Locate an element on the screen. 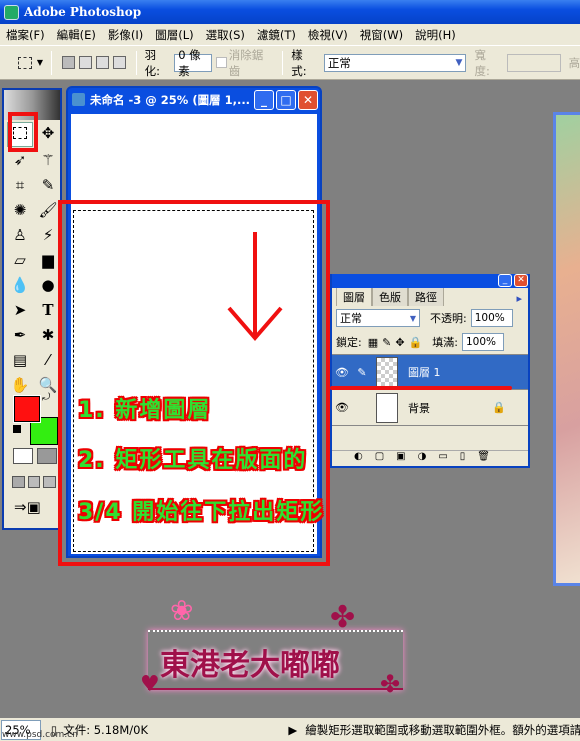 Image resolution: width=580 pixels, height=741 pixels. jump-to-imageready-icon: ⇒▣ is located at coordinates (27, 507).